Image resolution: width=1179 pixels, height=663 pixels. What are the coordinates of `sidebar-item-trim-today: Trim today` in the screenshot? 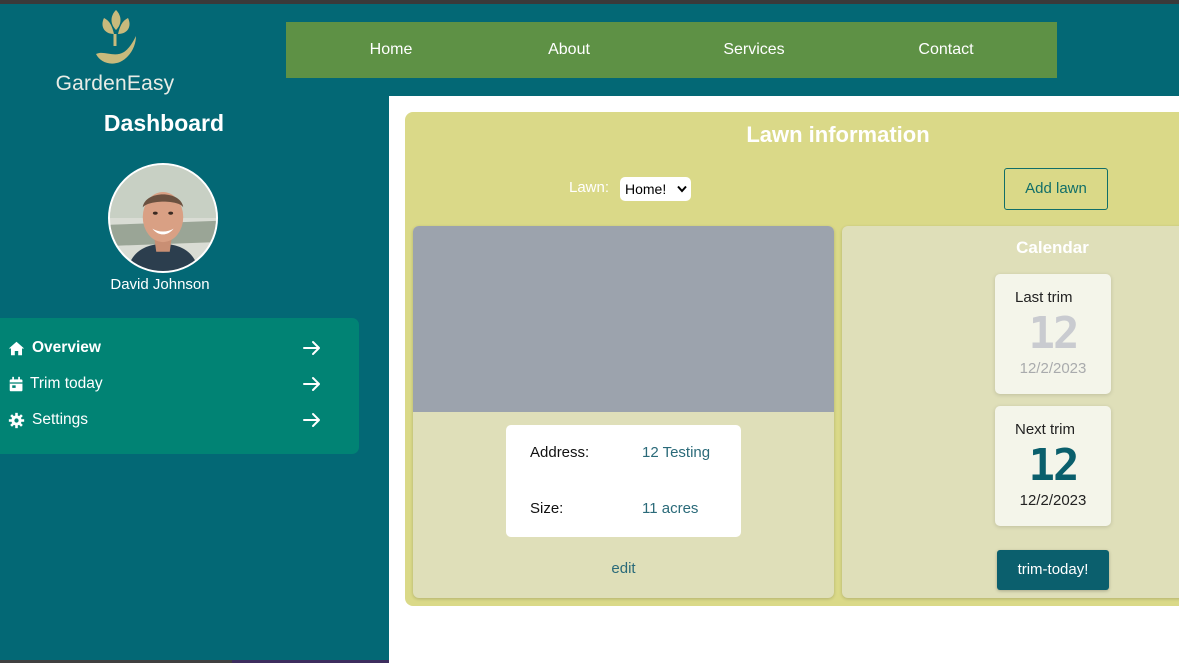 It's located at (179, 385).